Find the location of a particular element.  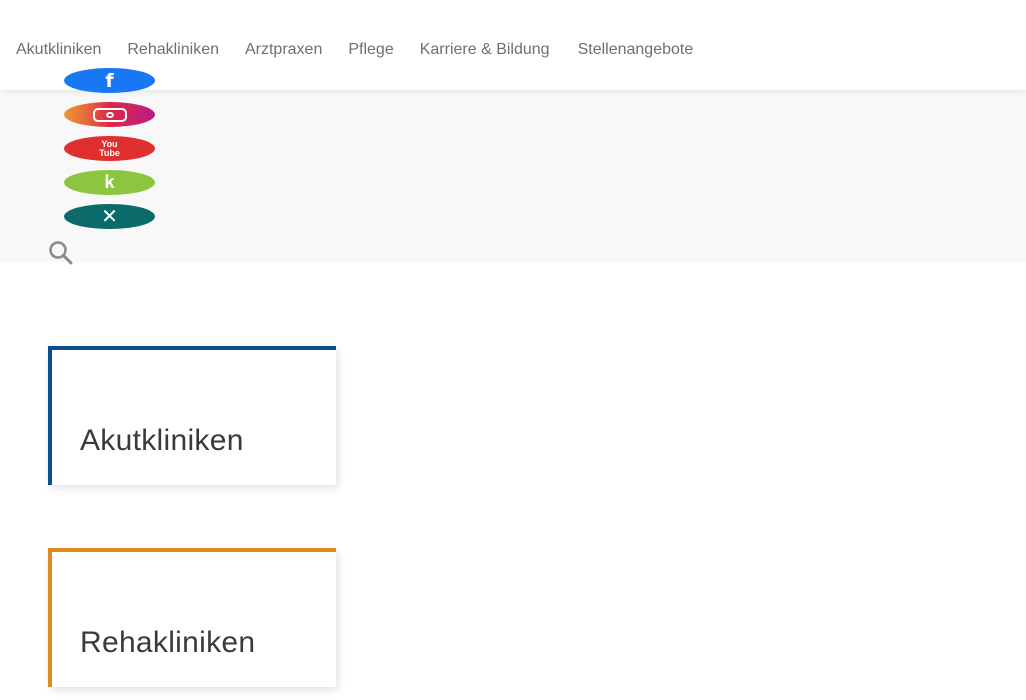

kununu-glyph: k is located at coordinates (109, 182).